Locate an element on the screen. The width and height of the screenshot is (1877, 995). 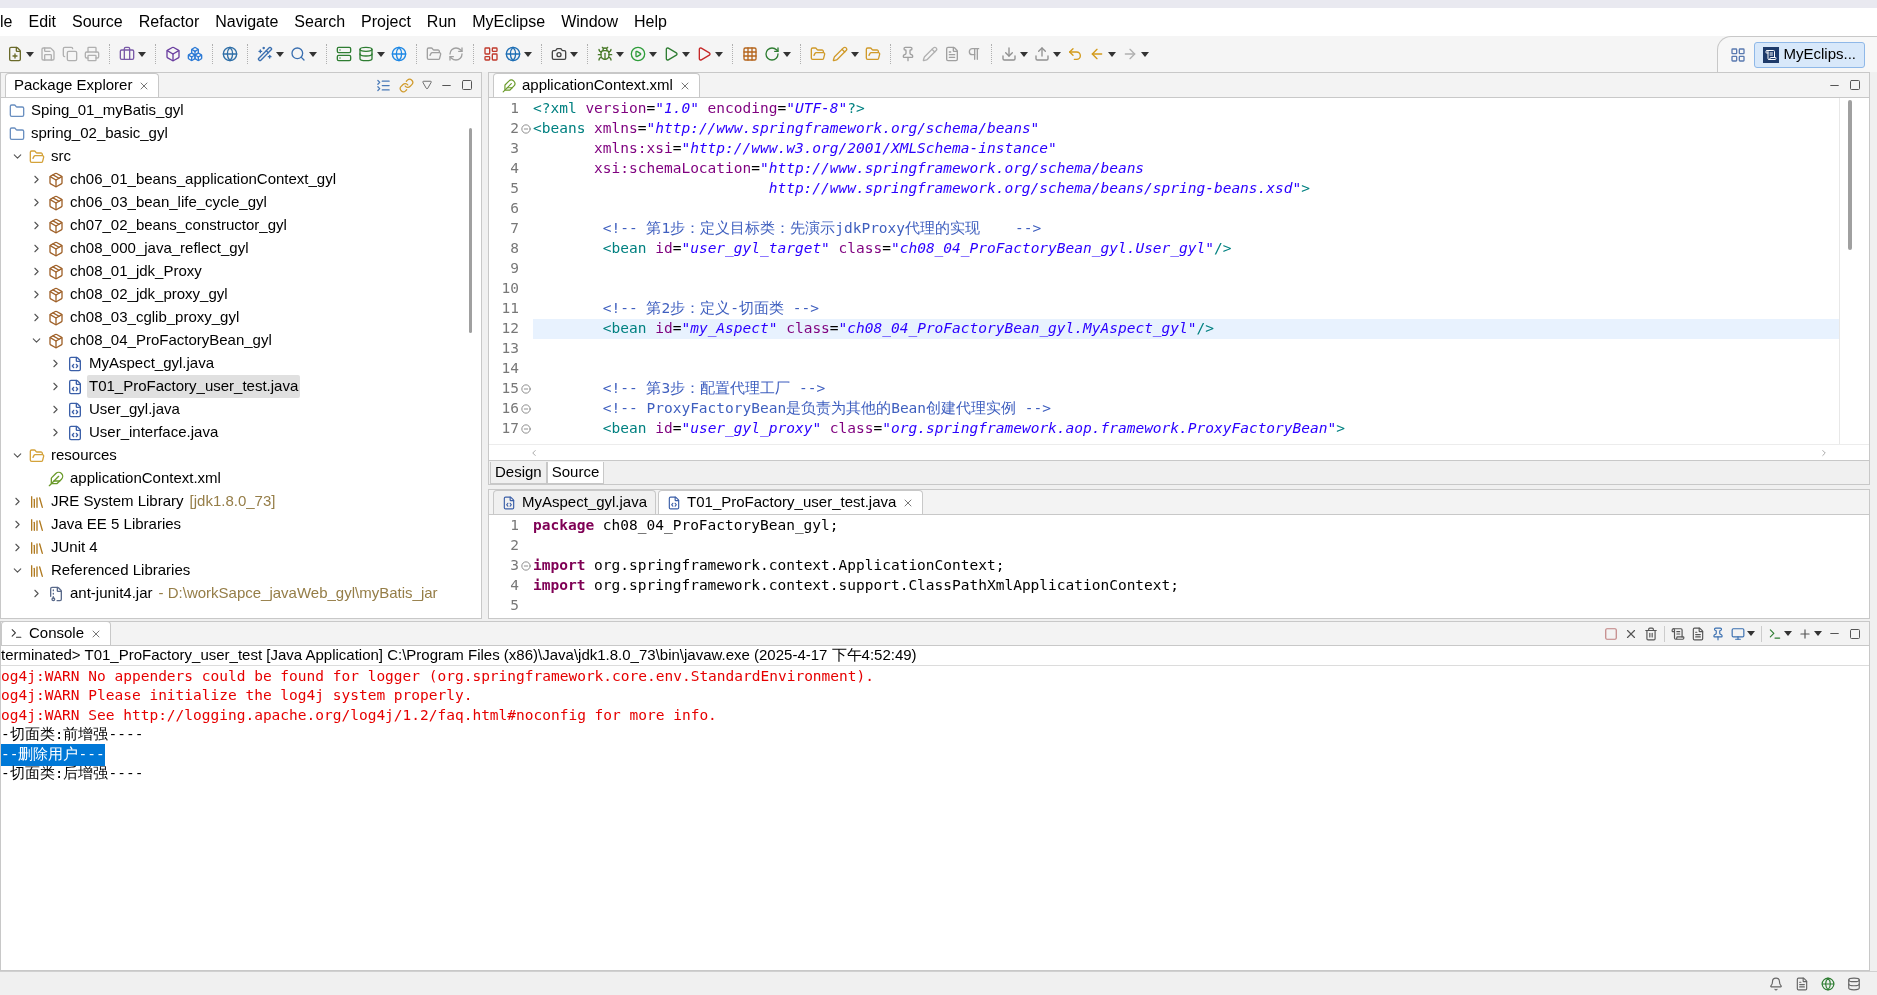
tree-item: User_interface.java is located at coordinates (154, 432).